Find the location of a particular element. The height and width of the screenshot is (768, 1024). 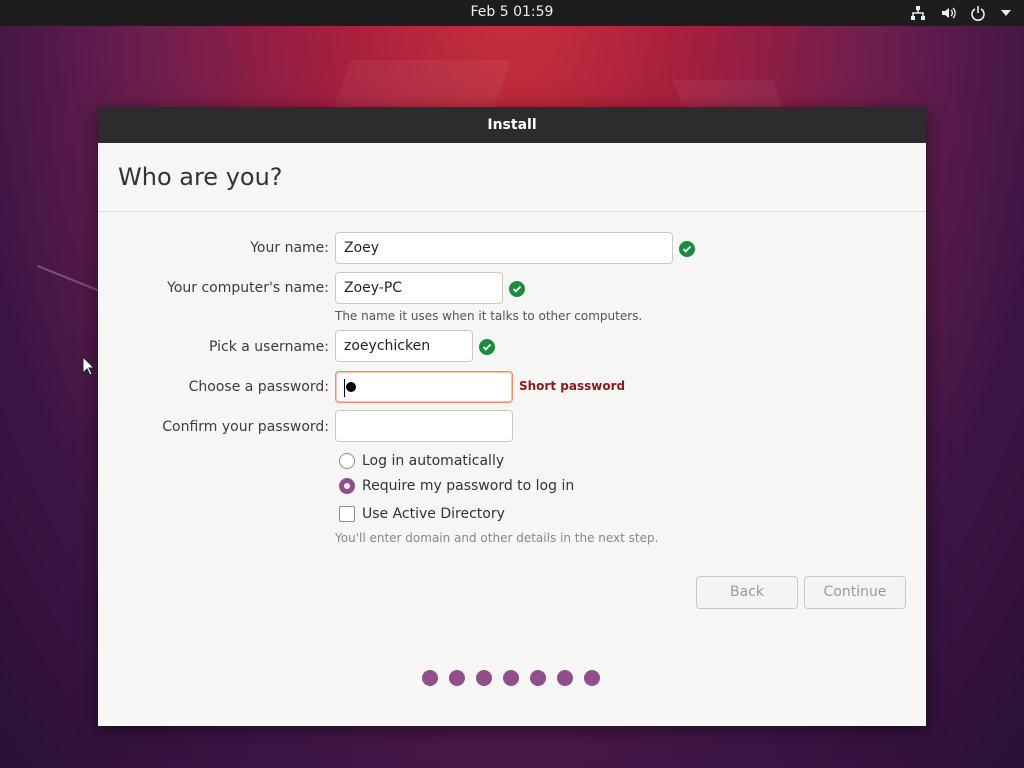

top-bar: Feb 5 01:59 is located at coordinates (512, 13).